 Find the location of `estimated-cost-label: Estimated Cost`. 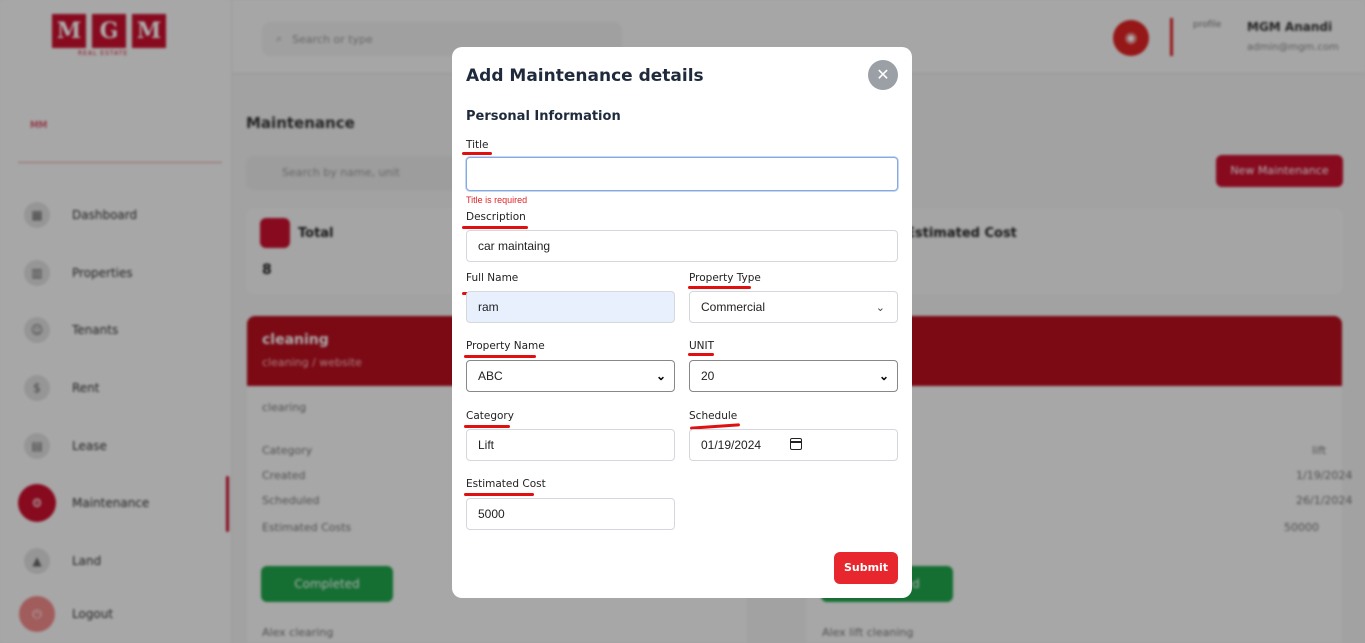

estimated-cost-label: Estimated Cost is located at coordinates (506, 484).